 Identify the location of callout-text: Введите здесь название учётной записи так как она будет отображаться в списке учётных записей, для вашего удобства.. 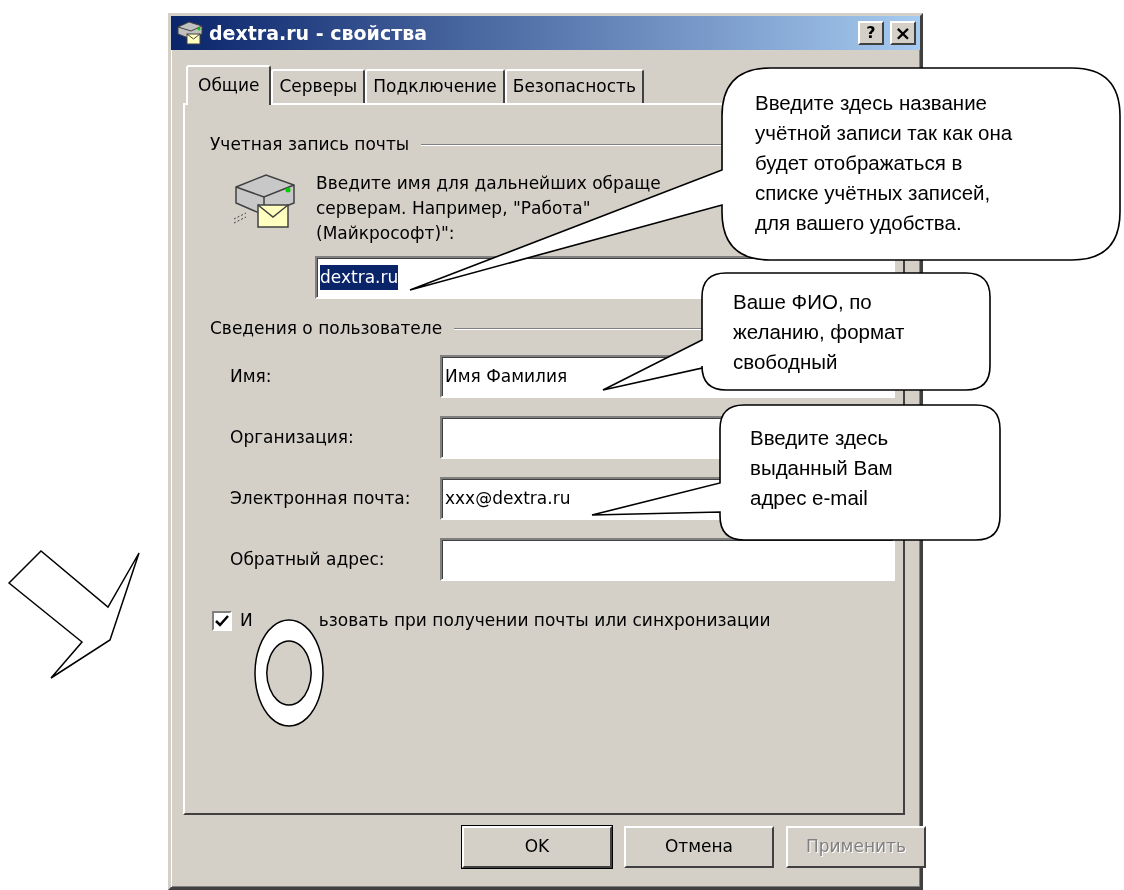
(884, 163).